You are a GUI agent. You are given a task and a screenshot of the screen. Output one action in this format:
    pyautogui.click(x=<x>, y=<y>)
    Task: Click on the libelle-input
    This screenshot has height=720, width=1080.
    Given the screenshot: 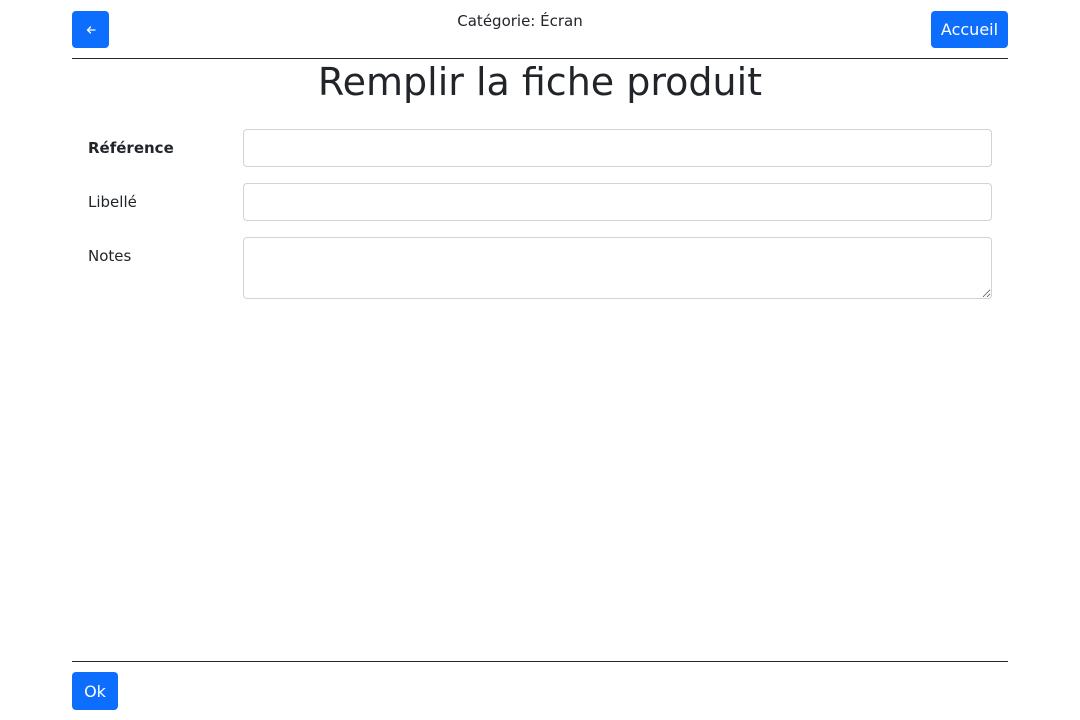 What is the action you would take?
    pyautogui.click(x=617, y=202)
    